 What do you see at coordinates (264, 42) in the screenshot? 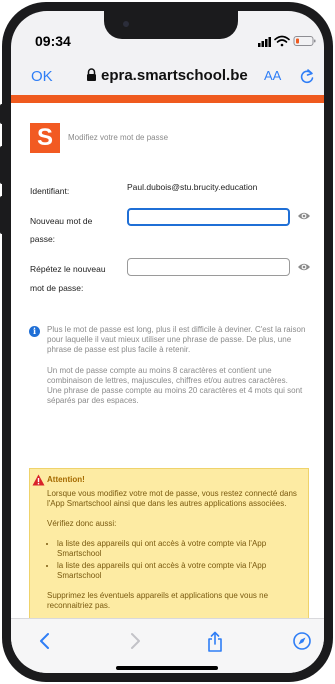
I see `signal-icon` at bounding box center [264, 42].